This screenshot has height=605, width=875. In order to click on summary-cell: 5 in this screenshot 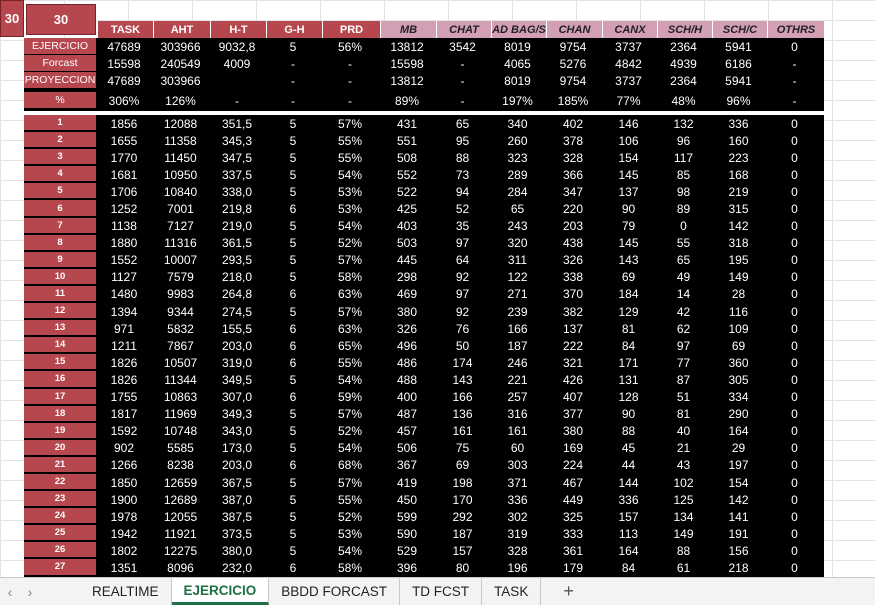, I will do `click(293, 46)`.